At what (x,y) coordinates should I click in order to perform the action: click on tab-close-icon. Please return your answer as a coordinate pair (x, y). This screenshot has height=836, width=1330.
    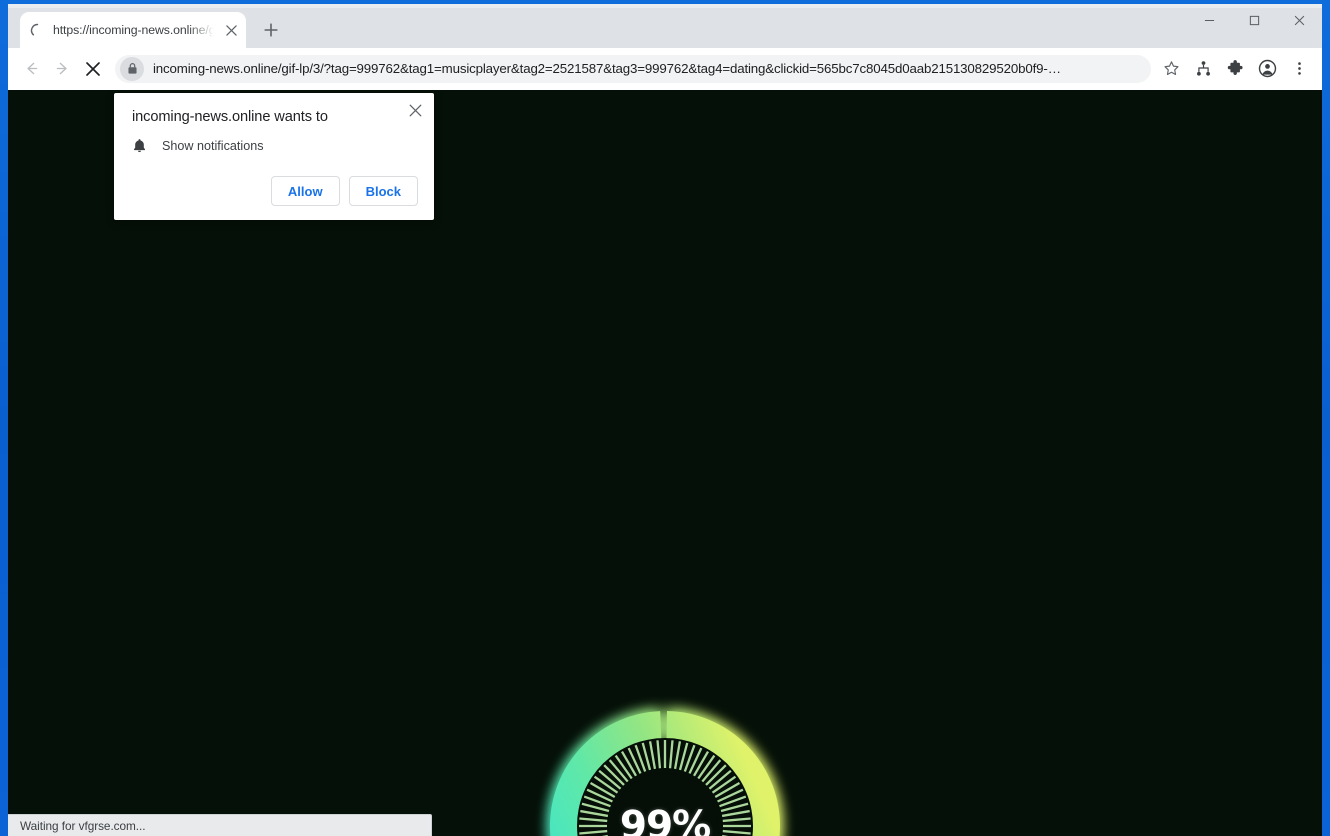
    Looking at the image, I should click on (231, 30).